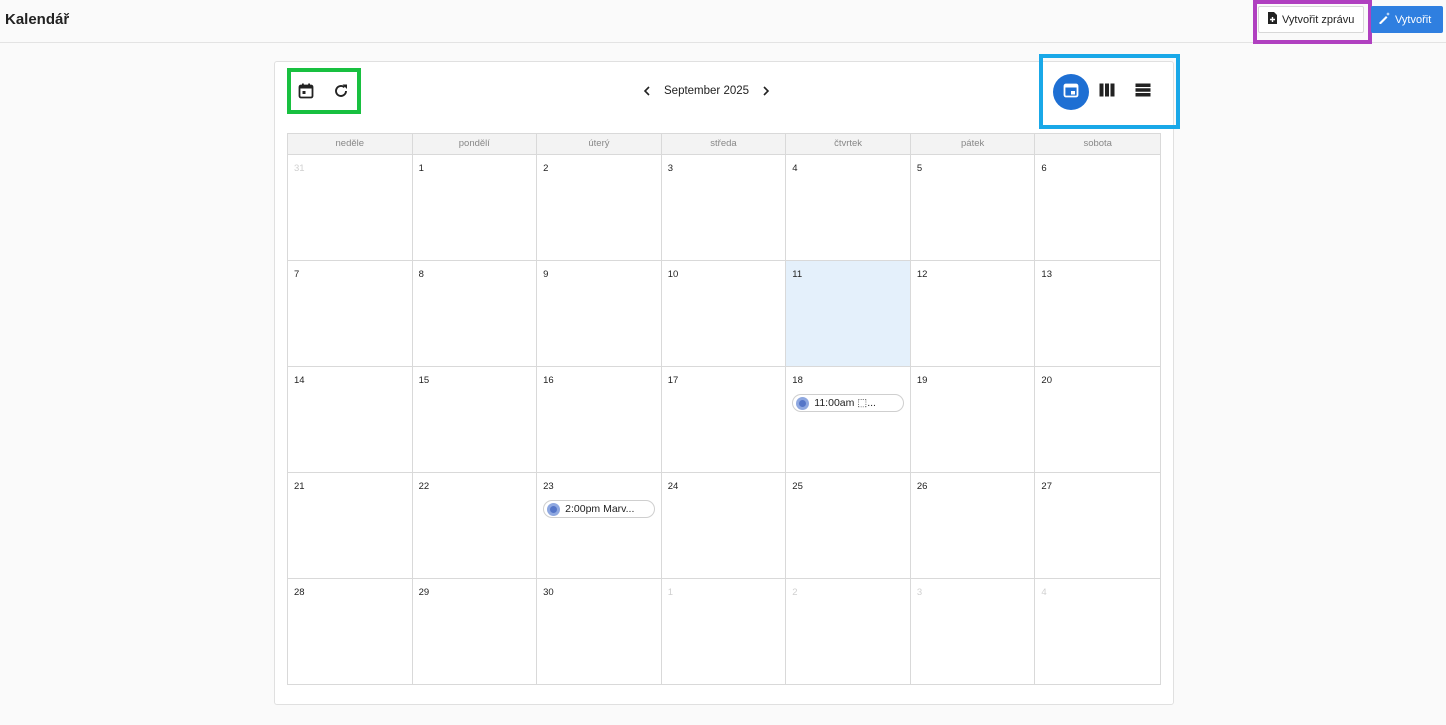  Describe the element at coordinates (350, 420) in the screenshot. I see `day-cell: 14` at that location.